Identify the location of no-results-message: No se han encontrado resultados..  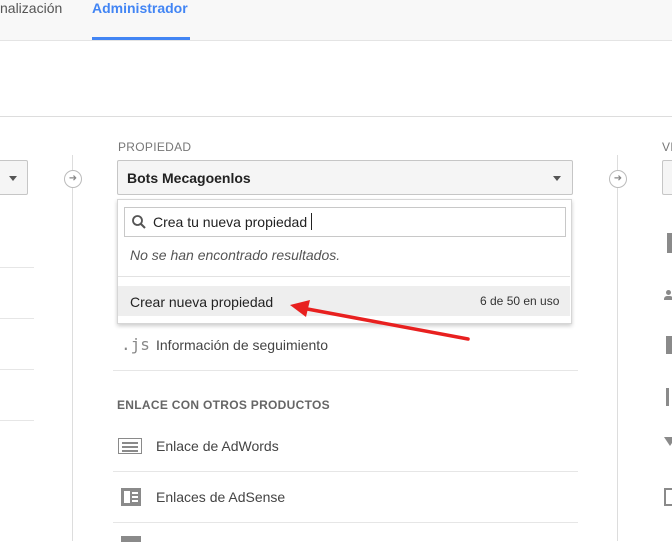
(235, 255).